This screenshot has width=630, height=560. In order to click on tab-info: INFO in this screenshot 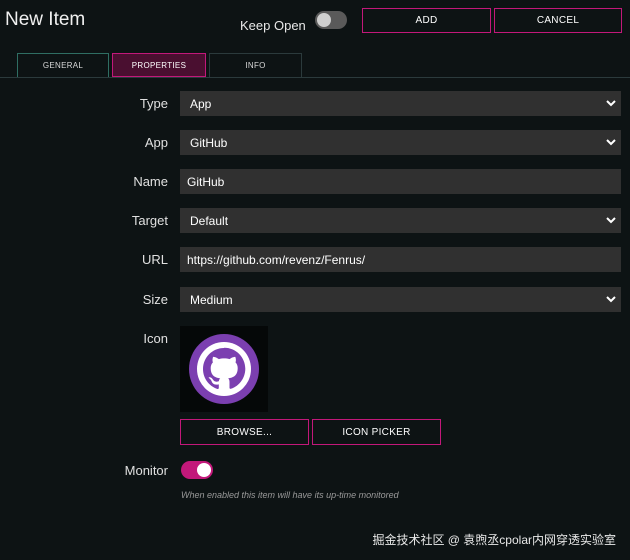, I will do `click(255, 65)`.